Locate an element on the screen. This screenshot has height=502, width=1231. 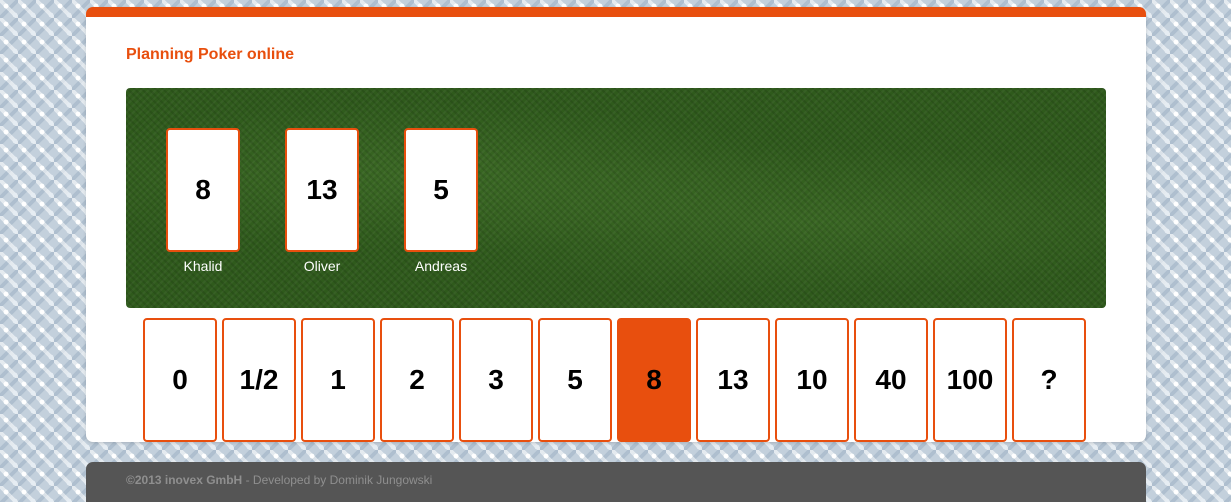
player-name: Khalid is located at coordinates (203, 266).